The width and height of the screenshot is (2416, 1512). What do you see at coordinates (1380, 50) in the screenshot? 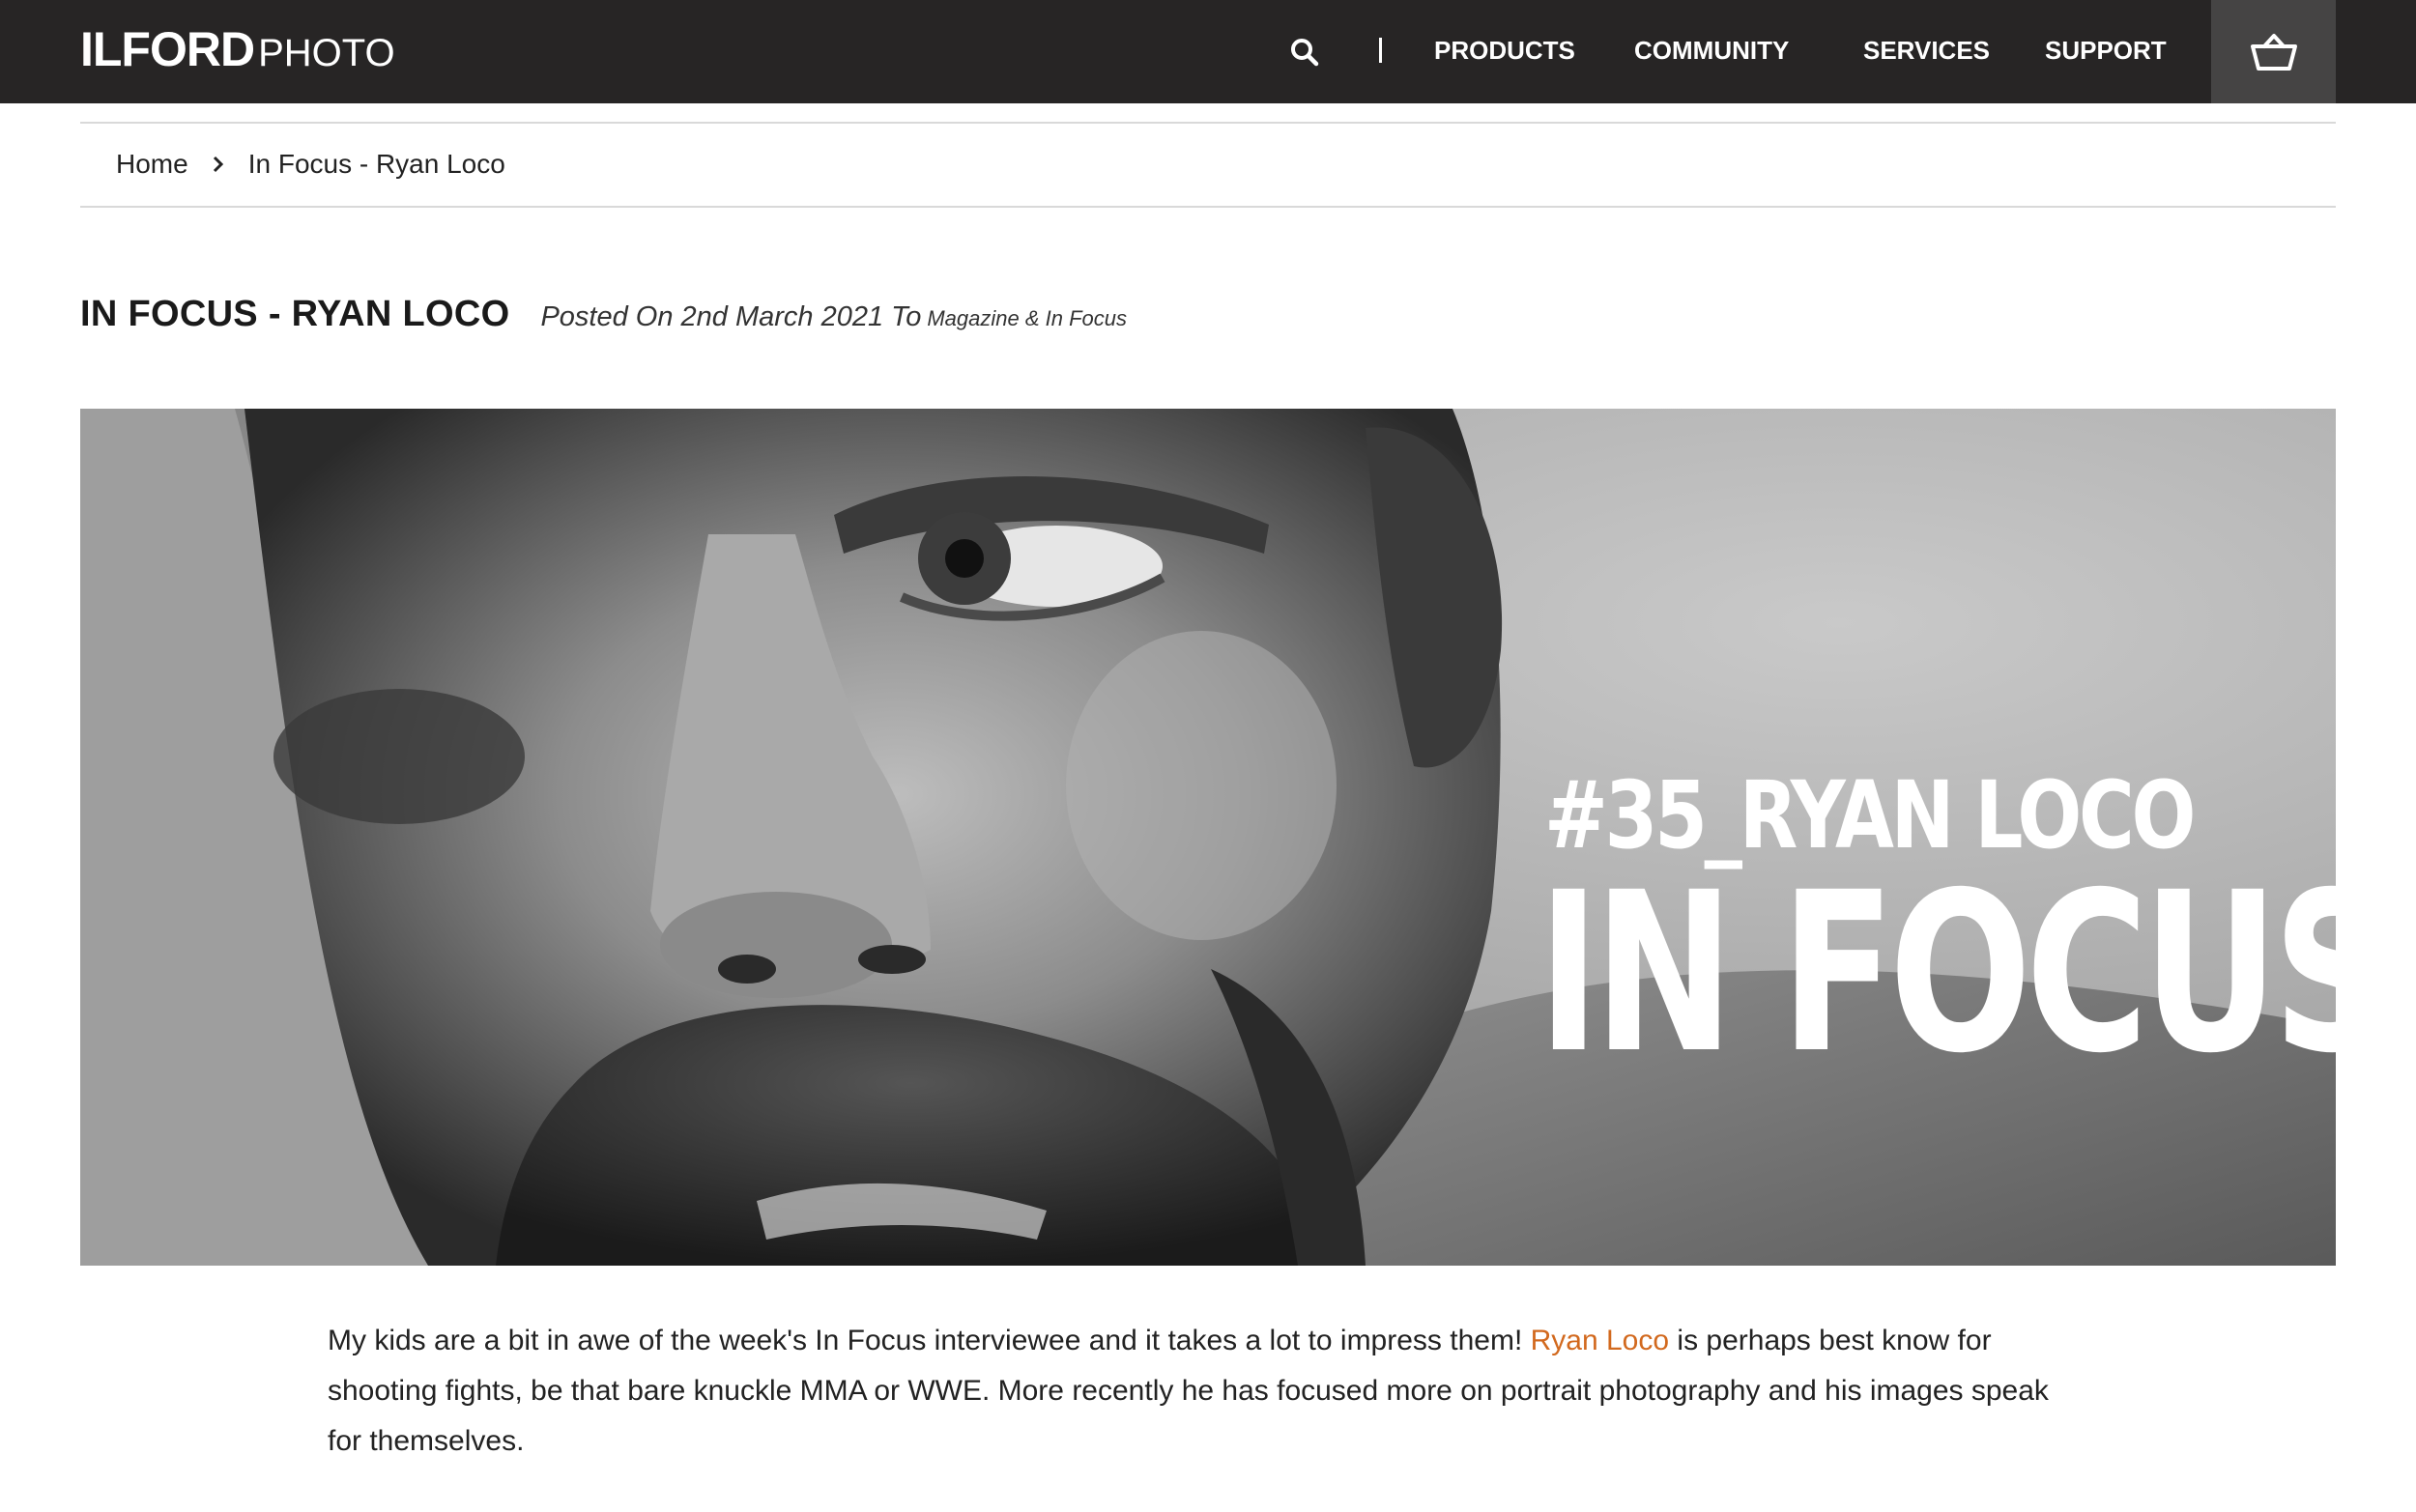
I see `nav-divider` at bounding box center [1380, 50].